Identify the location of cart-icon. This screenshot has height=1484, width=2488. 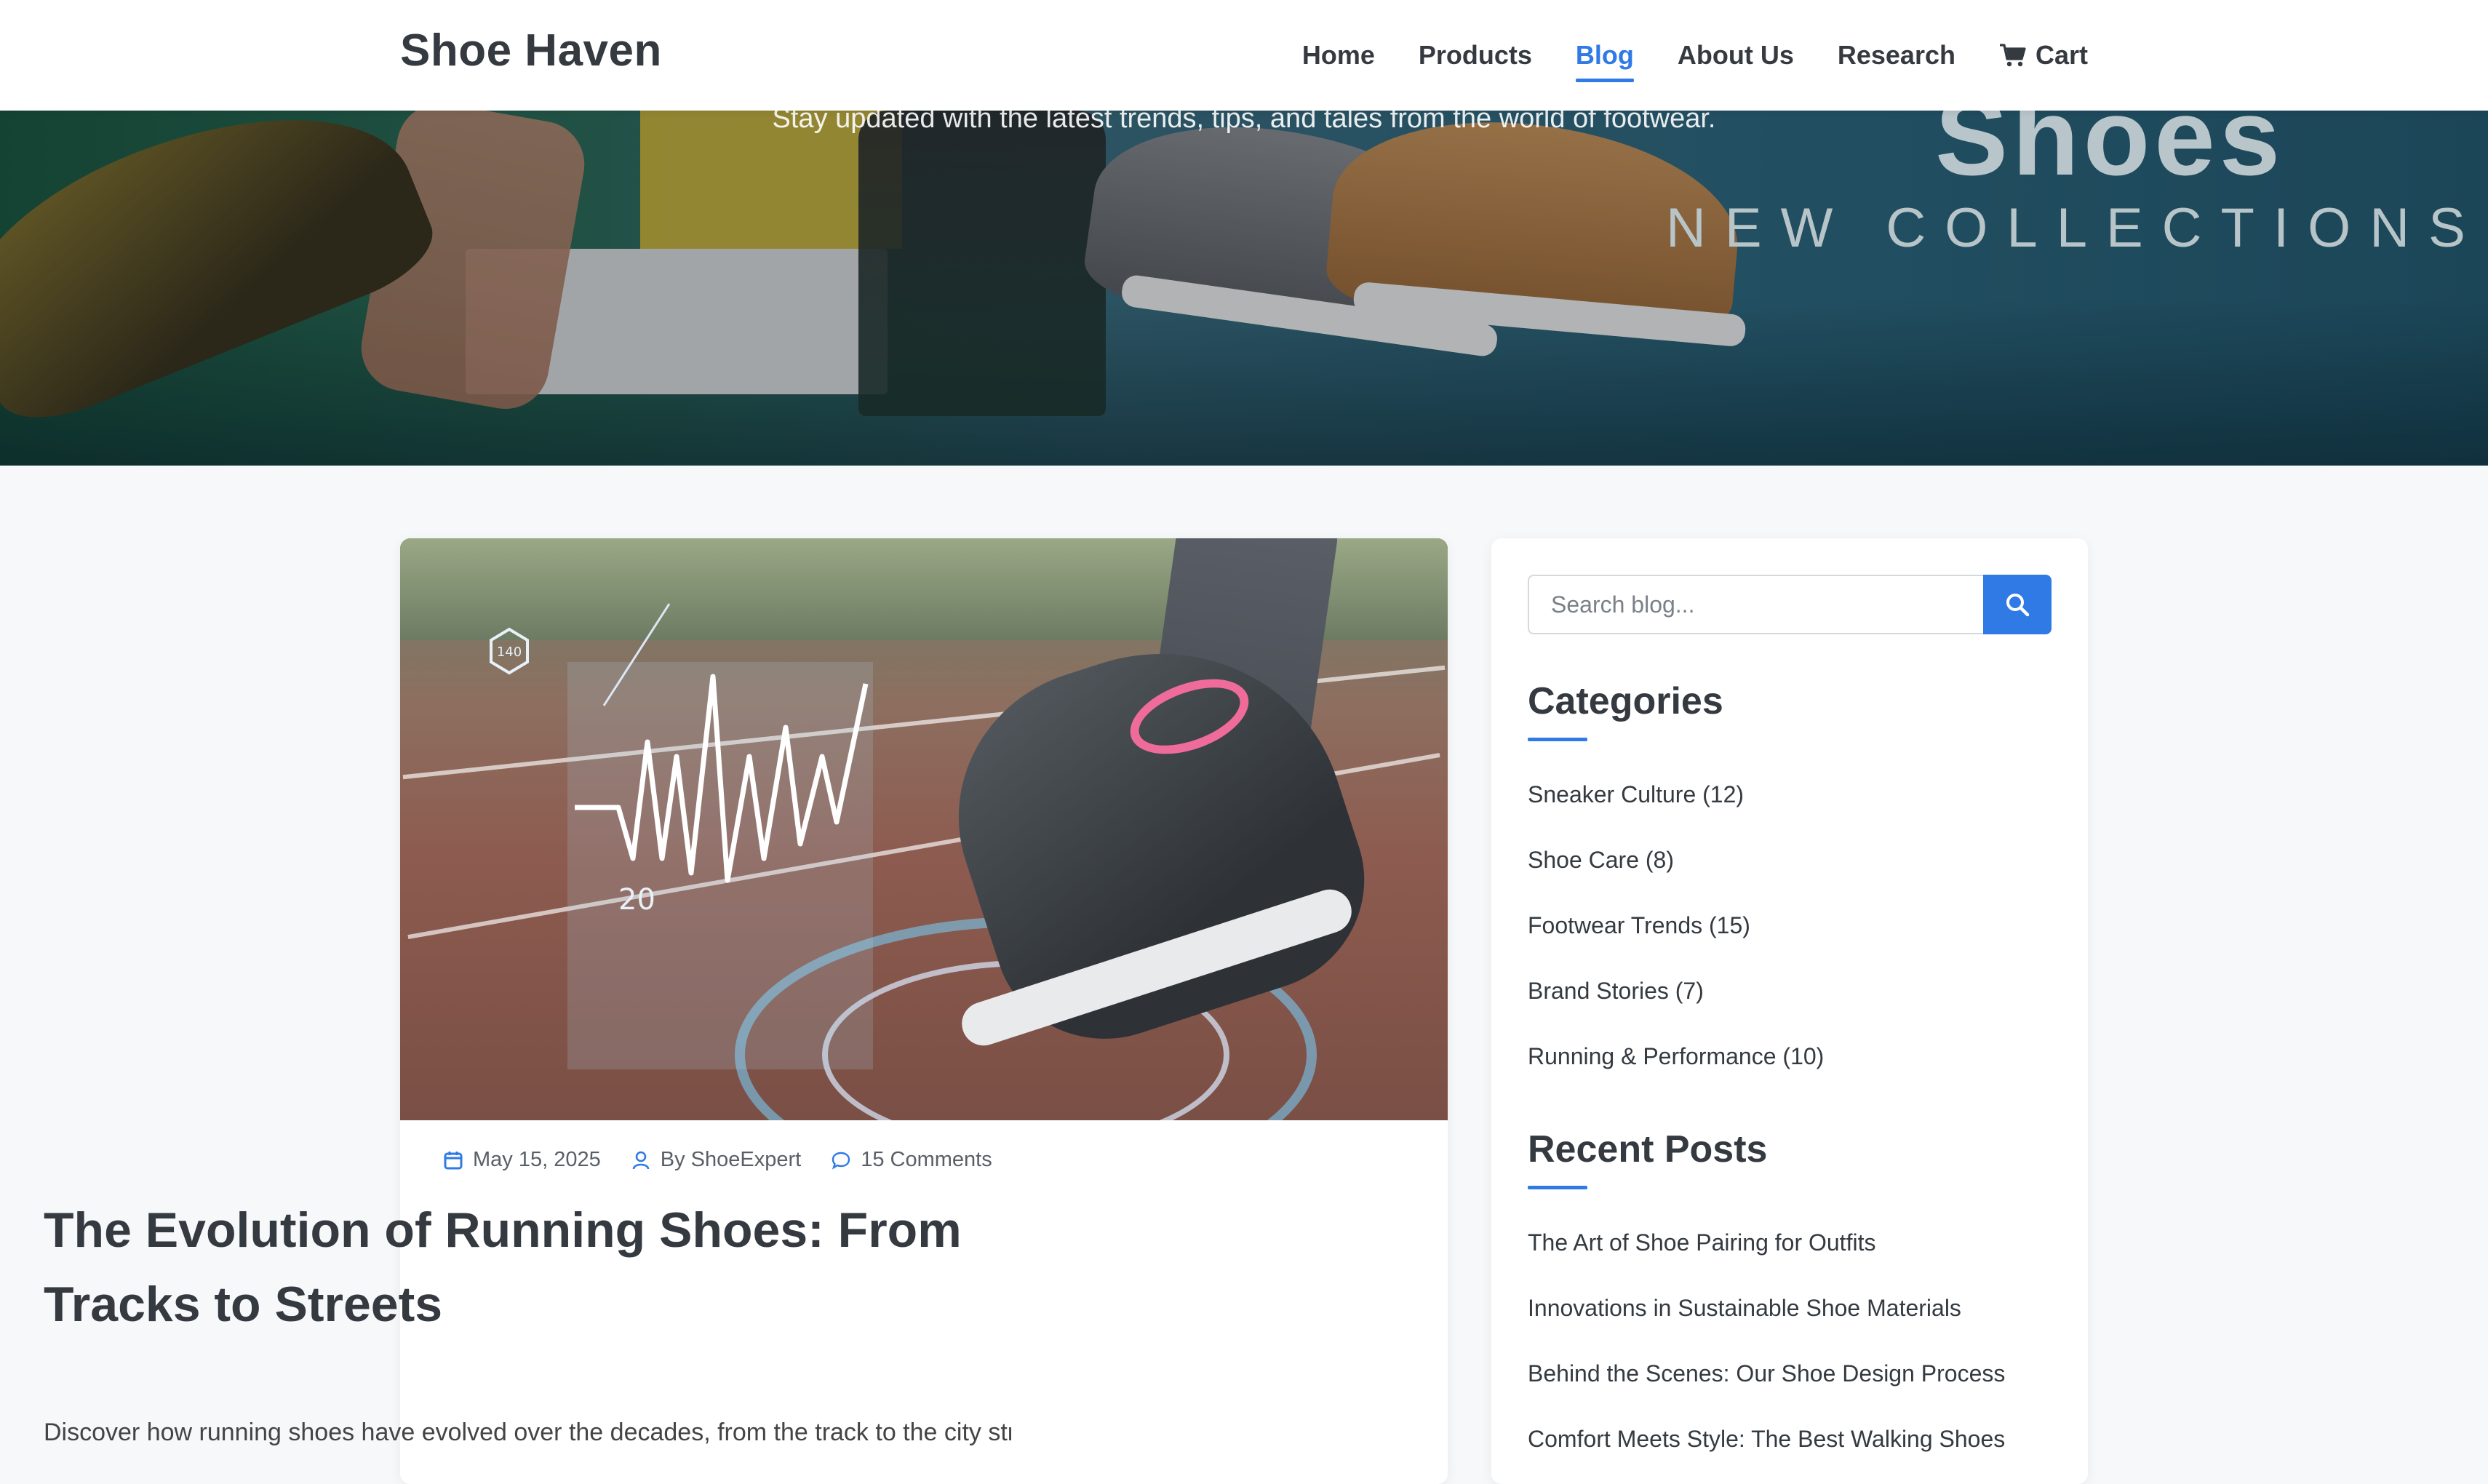
(2012, 55).